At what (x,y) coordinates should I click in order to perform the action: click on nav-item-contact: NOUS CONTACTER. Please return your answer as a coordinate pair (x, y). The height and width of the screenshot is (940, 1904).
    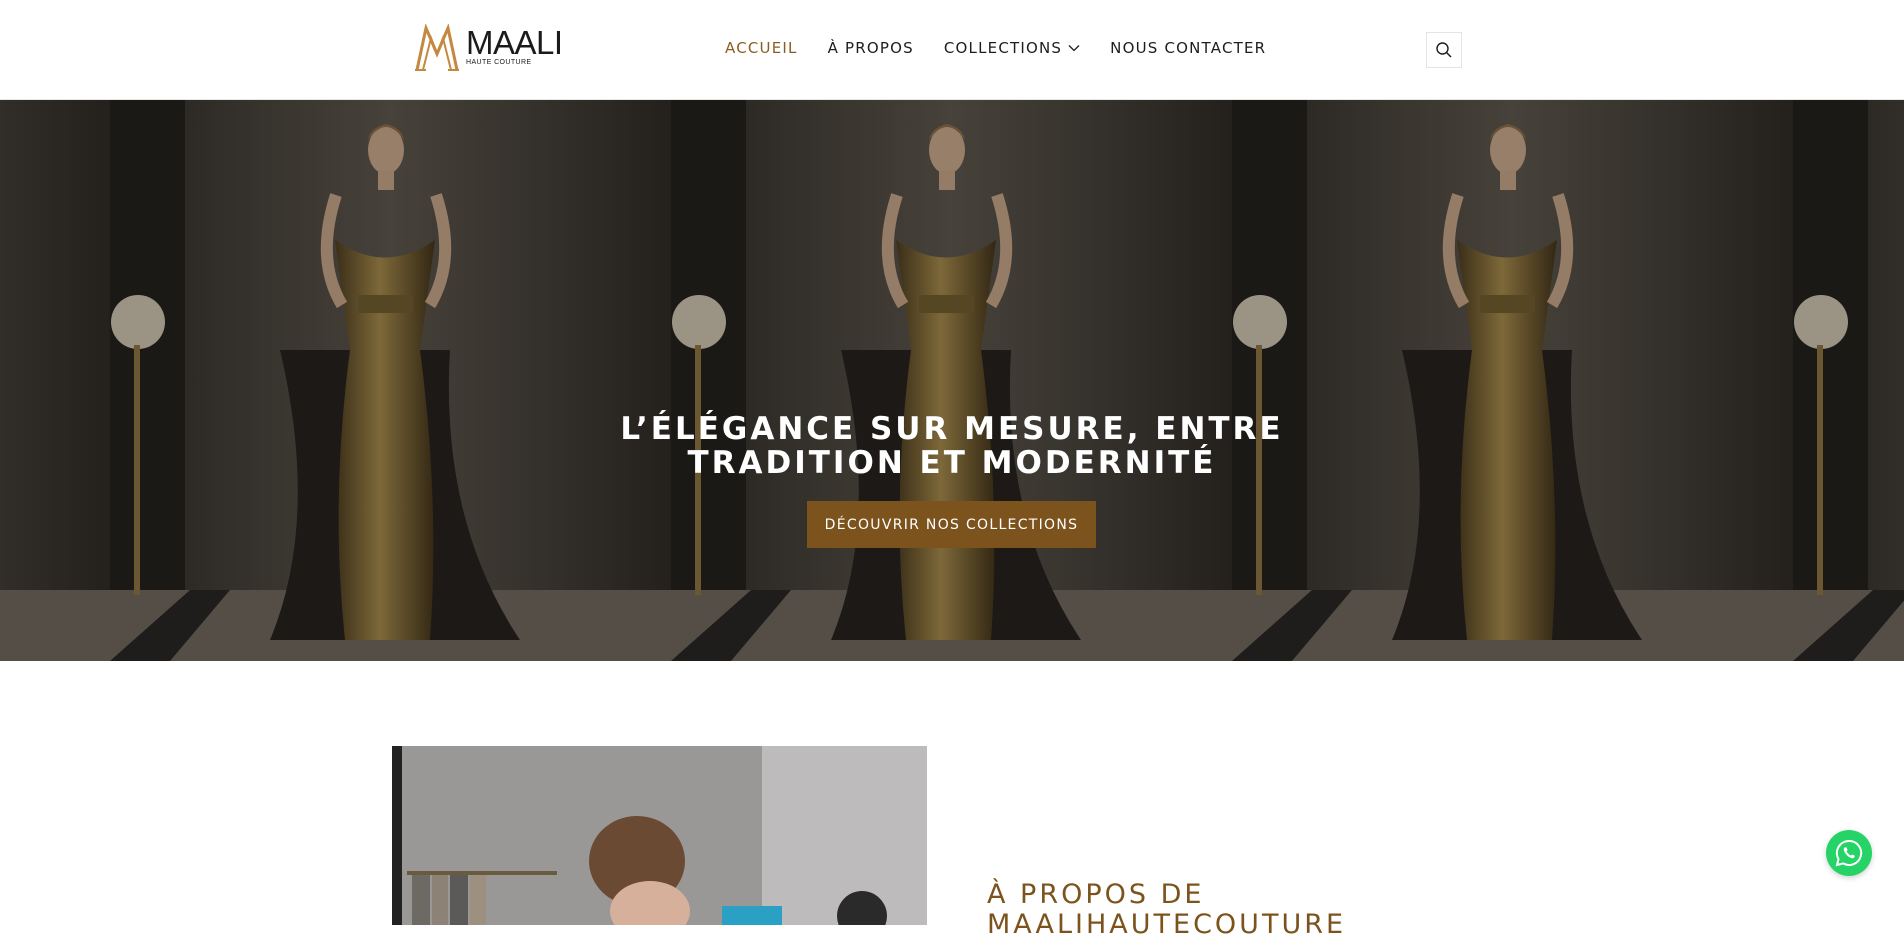
    Looking at the image, I should click on (1188, 48).